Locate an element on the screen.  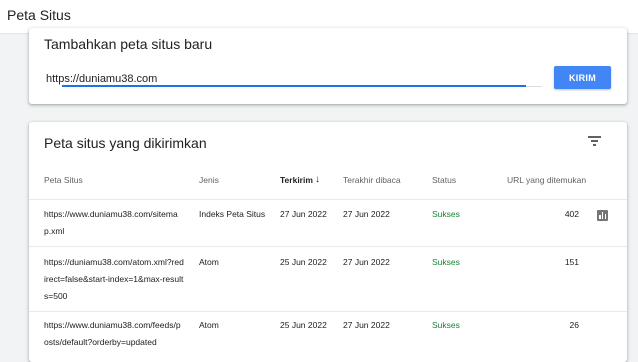
row-1-status: Sukses is located at coordinates (446, 214).